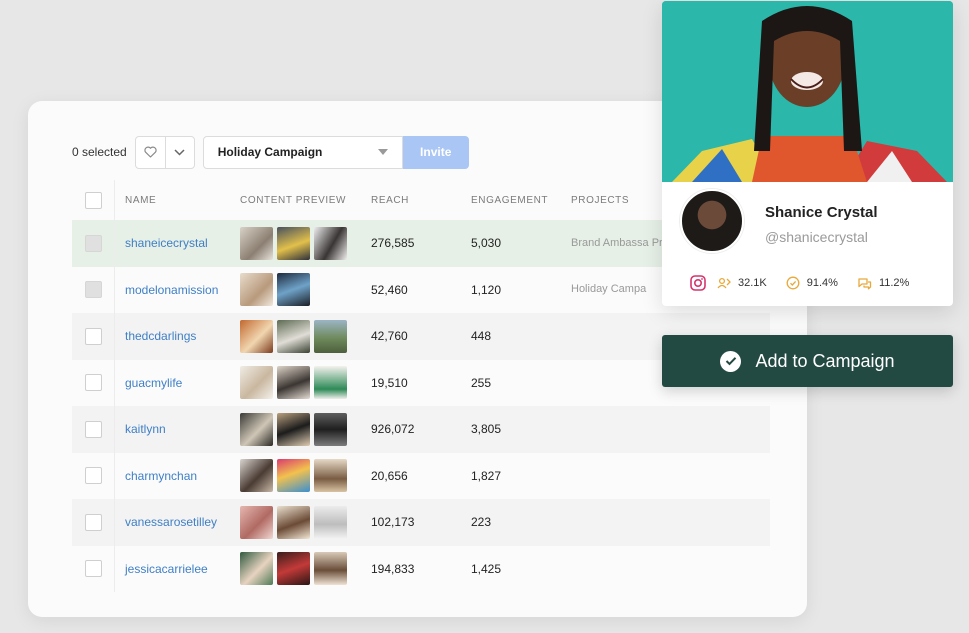  What do you see at coordinates (177, 476) in the screenshot?
I see `influencer-name-link: charmynchan` at bounding box center [177, 476].